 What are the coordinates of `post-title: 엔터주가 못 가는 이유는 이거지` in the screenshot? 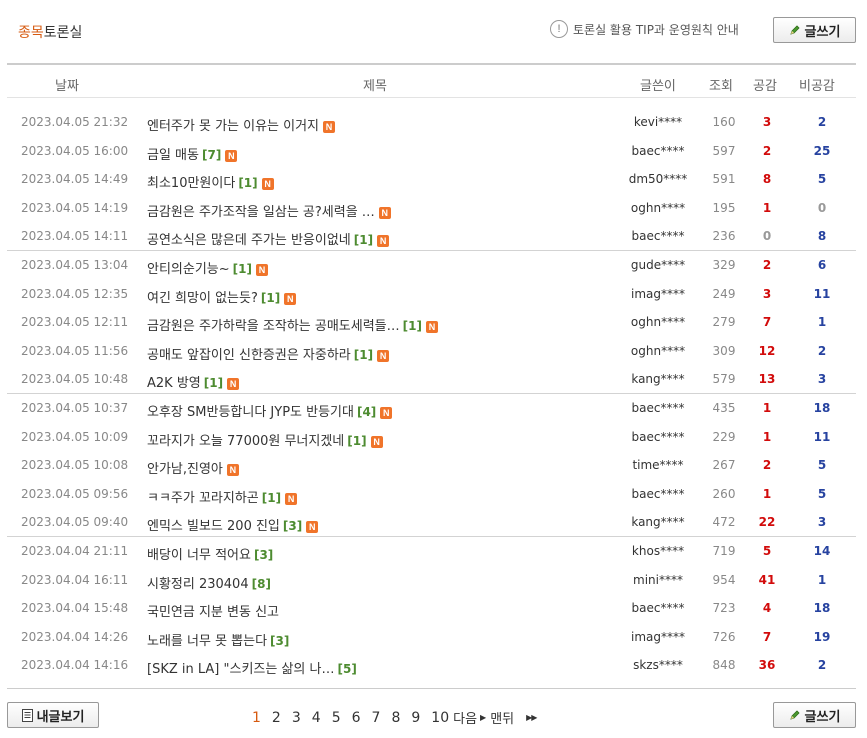 It's located at (233, 126).